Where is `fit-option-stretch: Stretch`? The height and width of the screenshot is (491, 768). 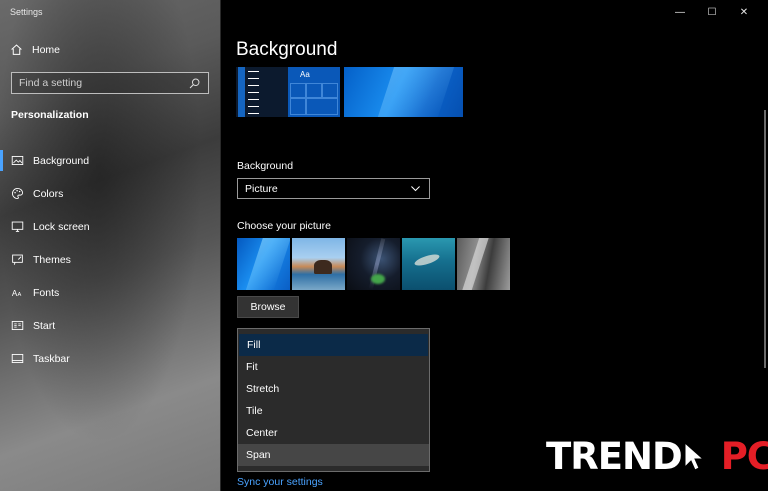 fit-option-stretch: Stretch is located at coordinates (333, 389).